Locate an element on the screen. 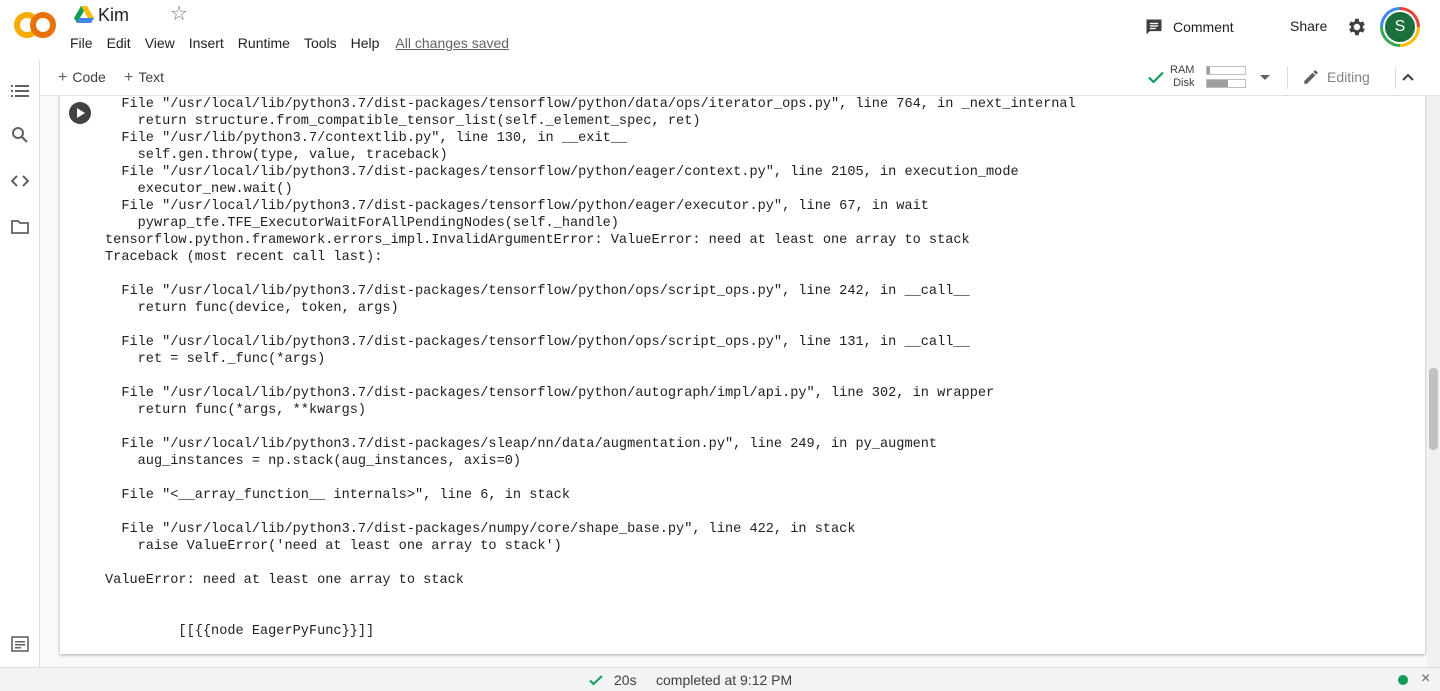  connection-status-dot is located at coordinates (1403, 680).